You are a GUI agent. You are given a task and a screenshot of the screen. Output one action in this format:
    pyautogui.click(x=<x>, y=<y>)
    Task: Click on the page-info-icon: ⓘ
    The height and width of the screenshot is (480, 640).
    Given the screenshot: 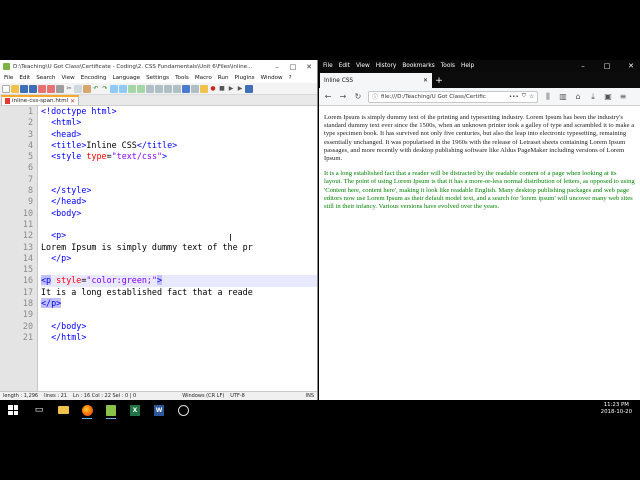 What is the action you would take?
    pyautogui.click(x=375, y=96)
    